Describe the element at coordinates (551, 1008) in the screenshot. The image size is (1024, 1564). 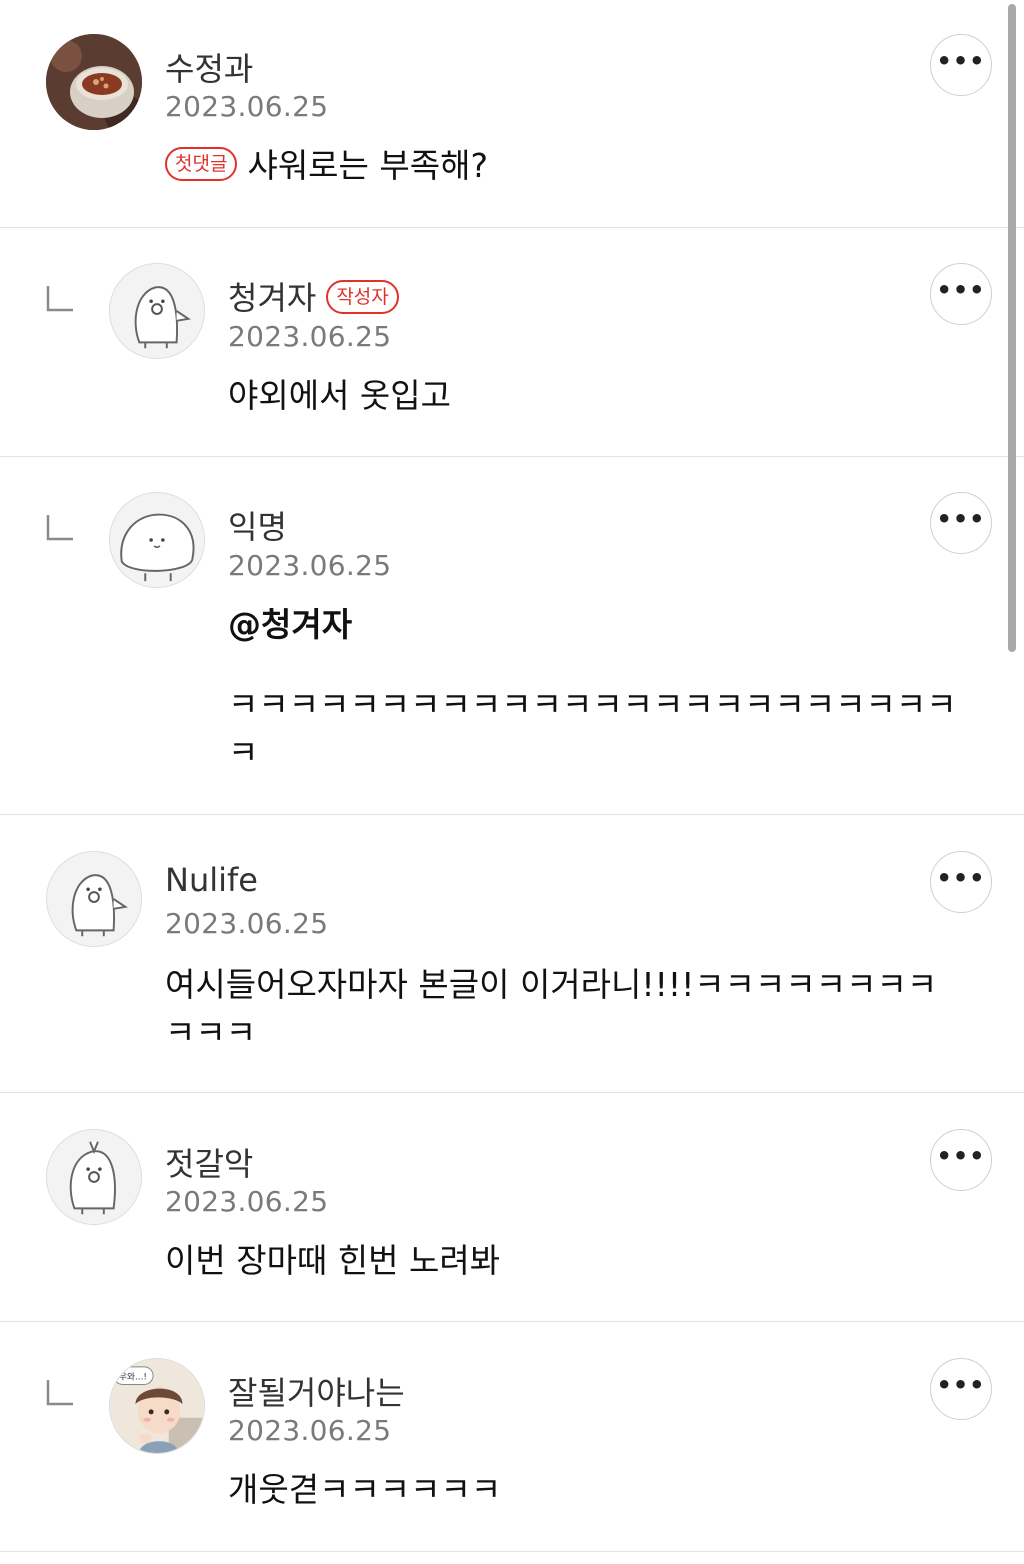
I see `comment-text: 여시들어오자마자 본글이 이거라니!!!!ㅋㅋㅋㅋㅋㅋㅋㅋㅋㅋㅋ` at that location.